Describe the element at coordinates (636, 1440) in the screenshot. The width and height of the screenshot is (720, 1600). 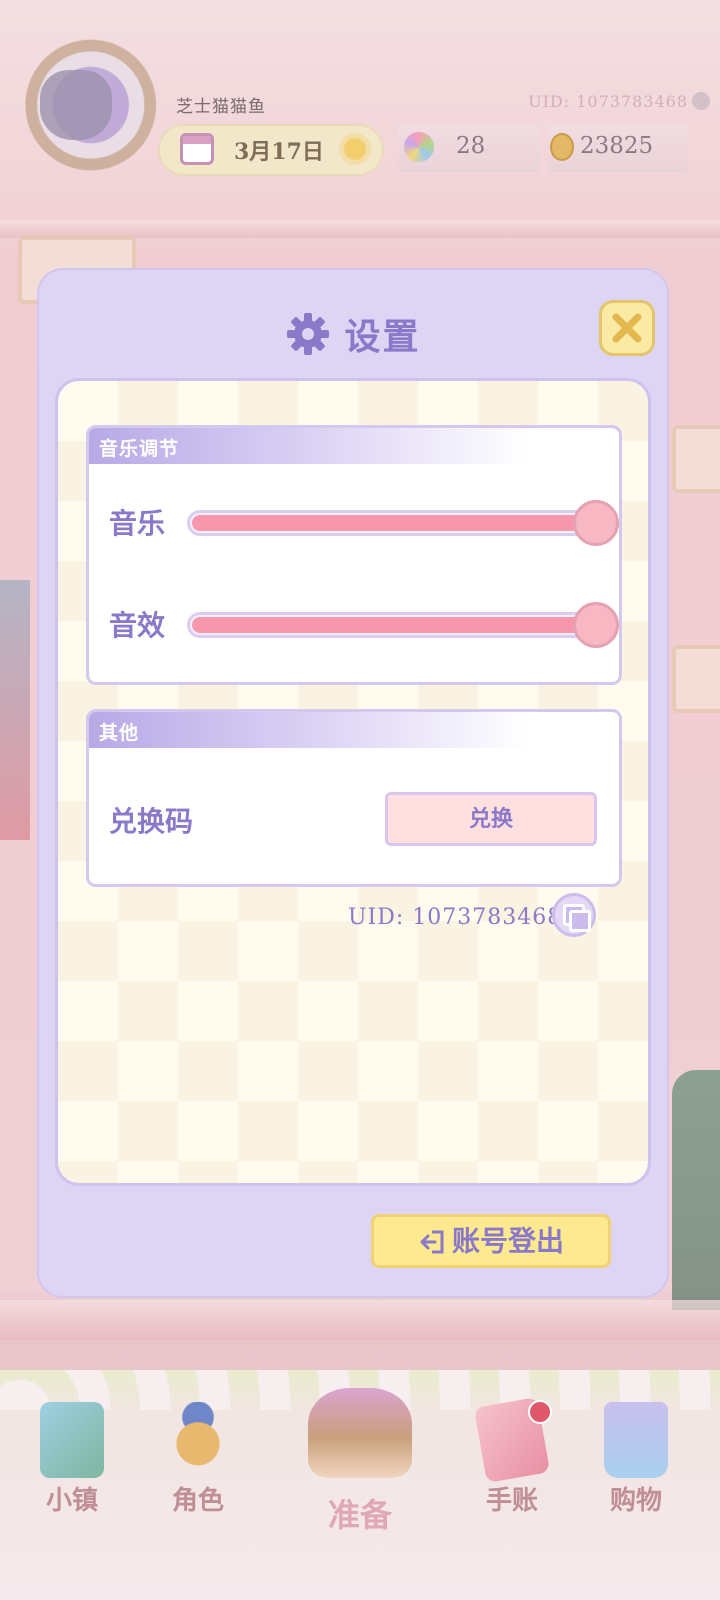
I see `shopping-bag-icon` at that location.